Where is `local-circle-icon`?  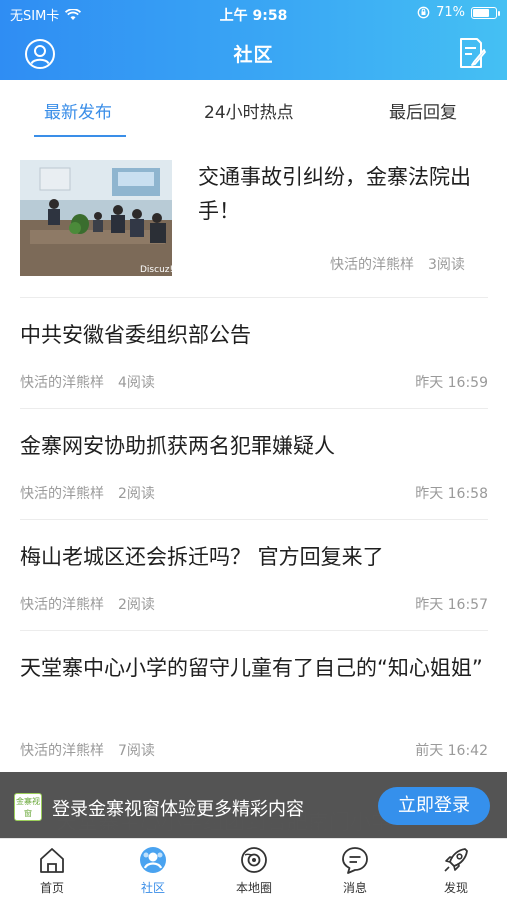
local-circle-icon is located at coordinates (254, 860).